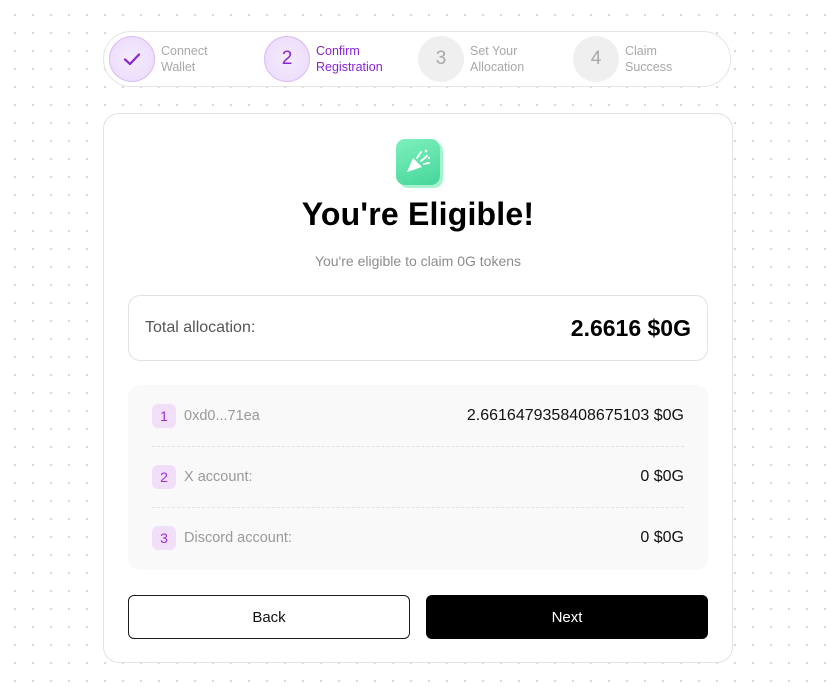 This screenshot has height=688, width=835. What do you see at coordinates (596, 59) in the screenshot?
I see `step-4-circle: 4` at bounding box center [596, 59].